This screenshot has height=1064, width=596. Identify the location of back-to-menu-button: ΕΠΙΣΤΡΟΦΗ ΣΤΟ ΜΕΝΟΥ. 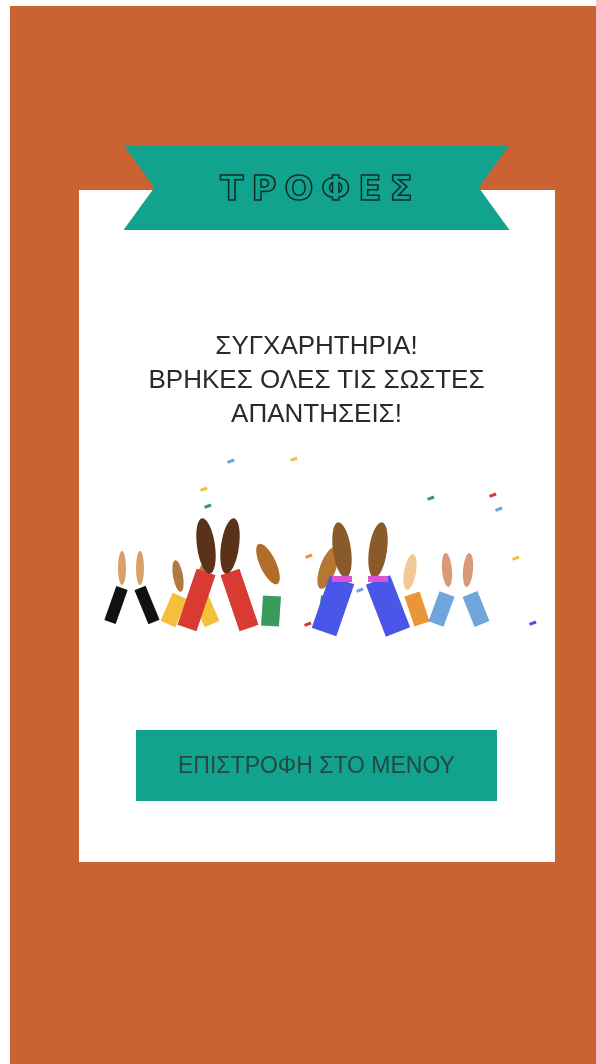
(316, 765).